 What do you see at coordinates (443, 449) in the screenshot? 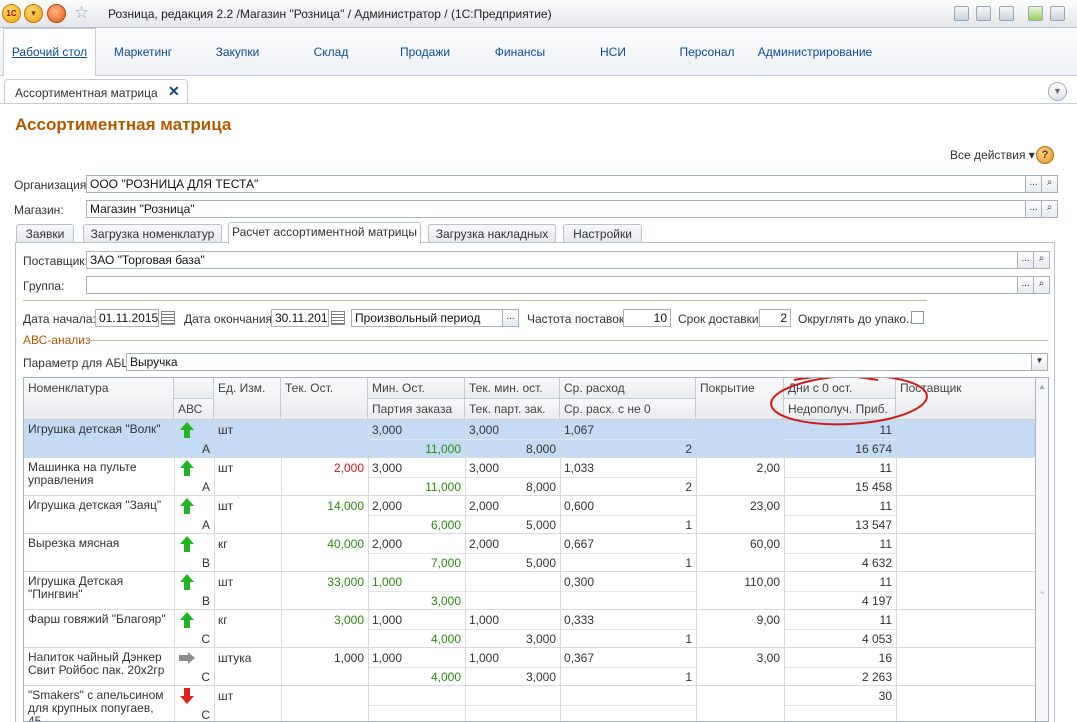
I see `row-order-lot: 11,000` at bounding box center [443, 449].